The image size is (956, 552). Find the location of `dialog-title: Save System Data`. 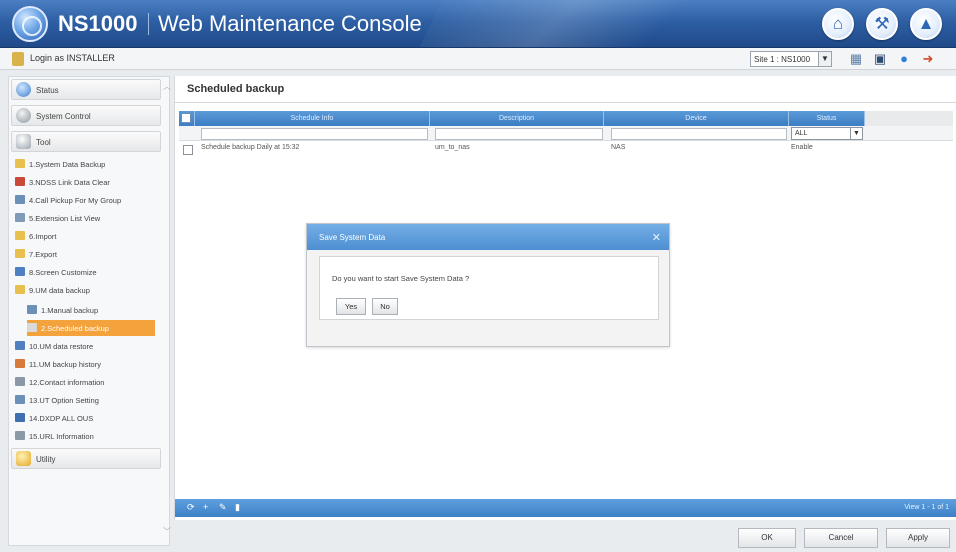

dialog-title: Save System Data is located at coordinates (352, 237).